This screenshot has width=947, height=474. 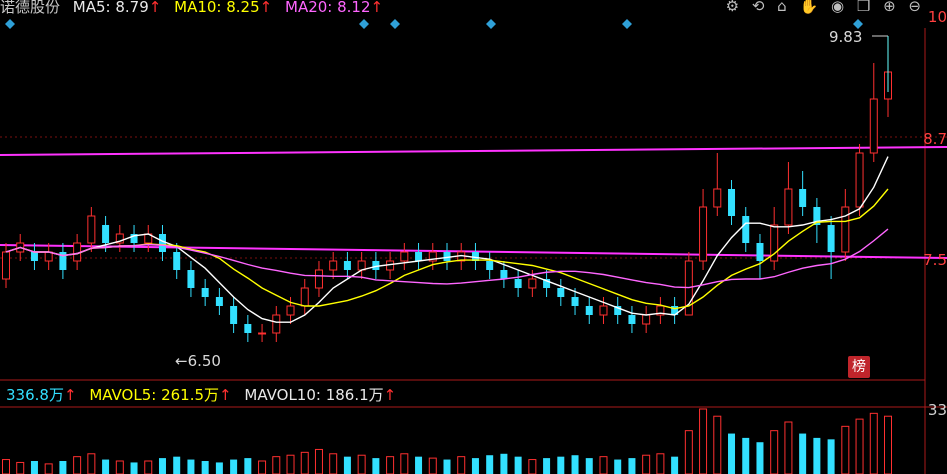 What do you see at coordinates (204, 361) in the screenshot?
I see `low-price-value: 6.50` at bounding box center [204, 361].